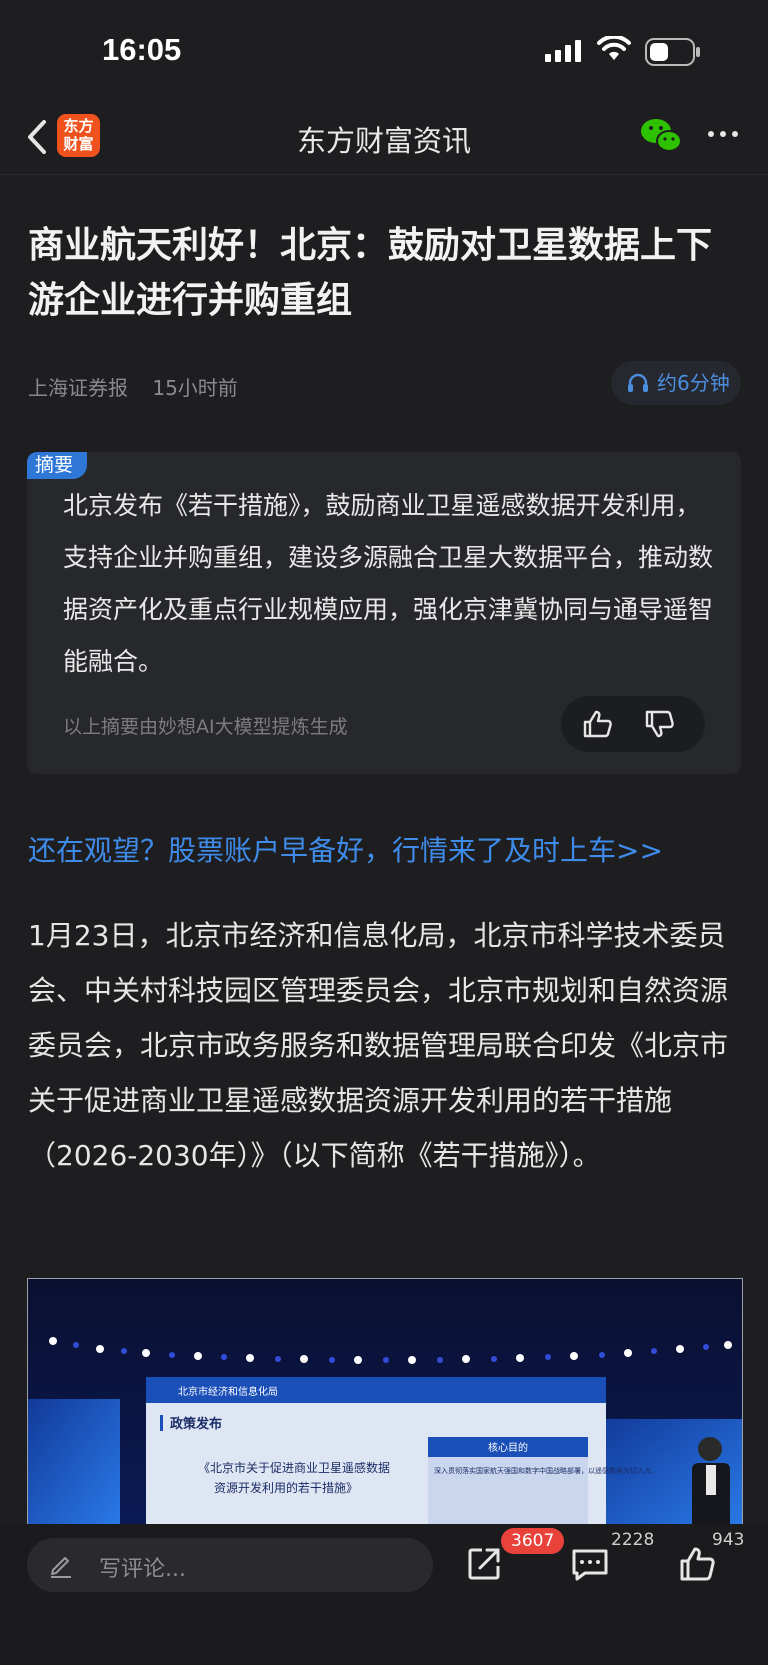 The image size is (768, 1665). What do you see at coordinates (633, 724) in the screenshot?
I see `summary-feedback` at bounding box center [633, 724].